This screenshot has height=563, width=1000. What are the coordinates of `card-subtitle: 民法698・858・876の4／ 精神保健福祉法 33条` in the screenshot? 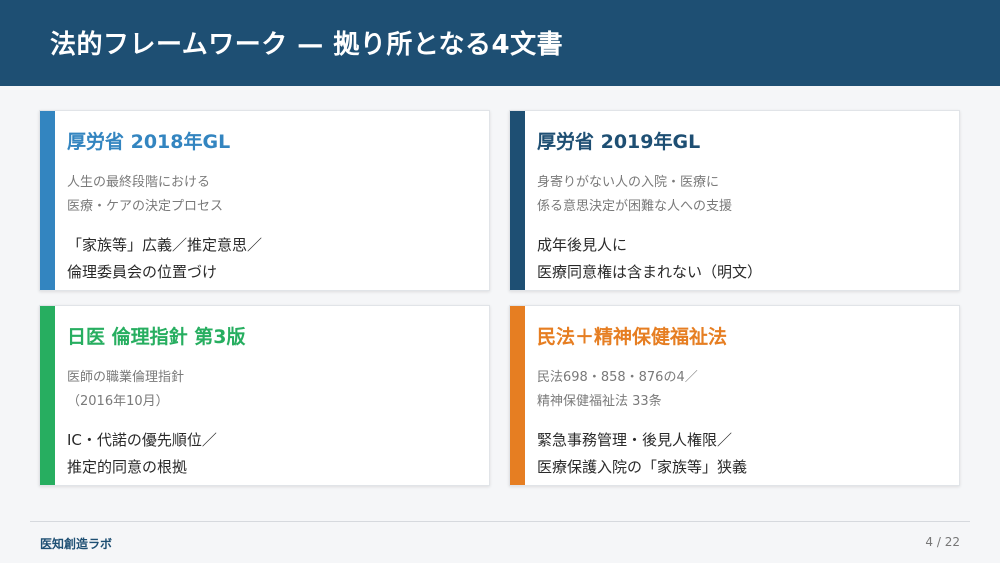 It's located at (617, 390).